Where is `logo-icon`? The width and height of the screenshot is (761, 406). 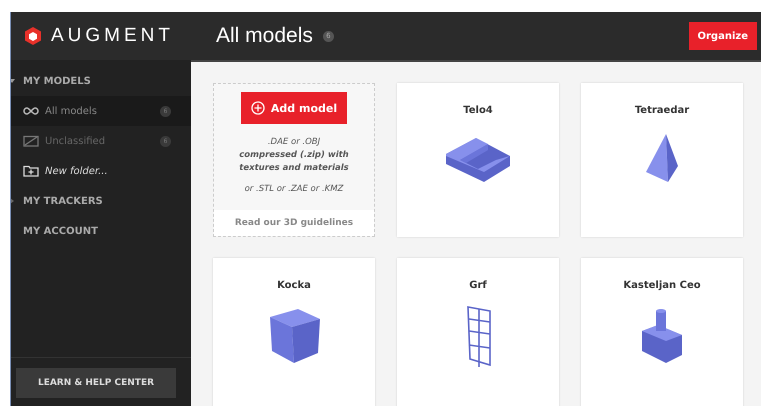 logo-icon is located at coordinates (33, 36).